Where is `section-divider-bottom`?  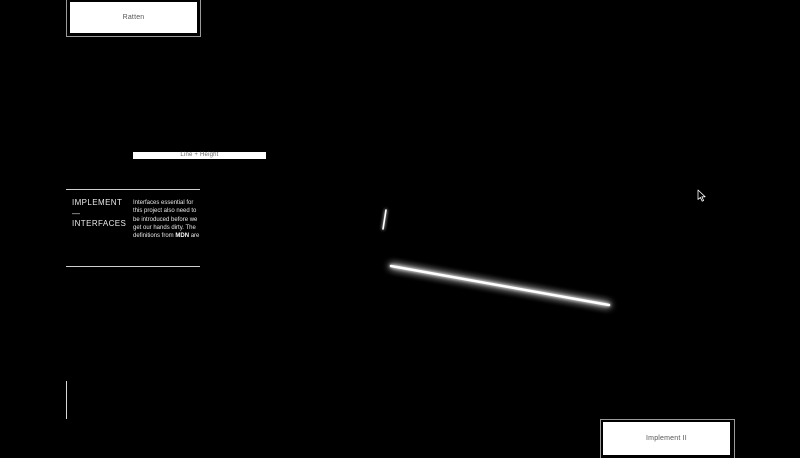 section-divider-bottom is located at coordinates (133, 266).